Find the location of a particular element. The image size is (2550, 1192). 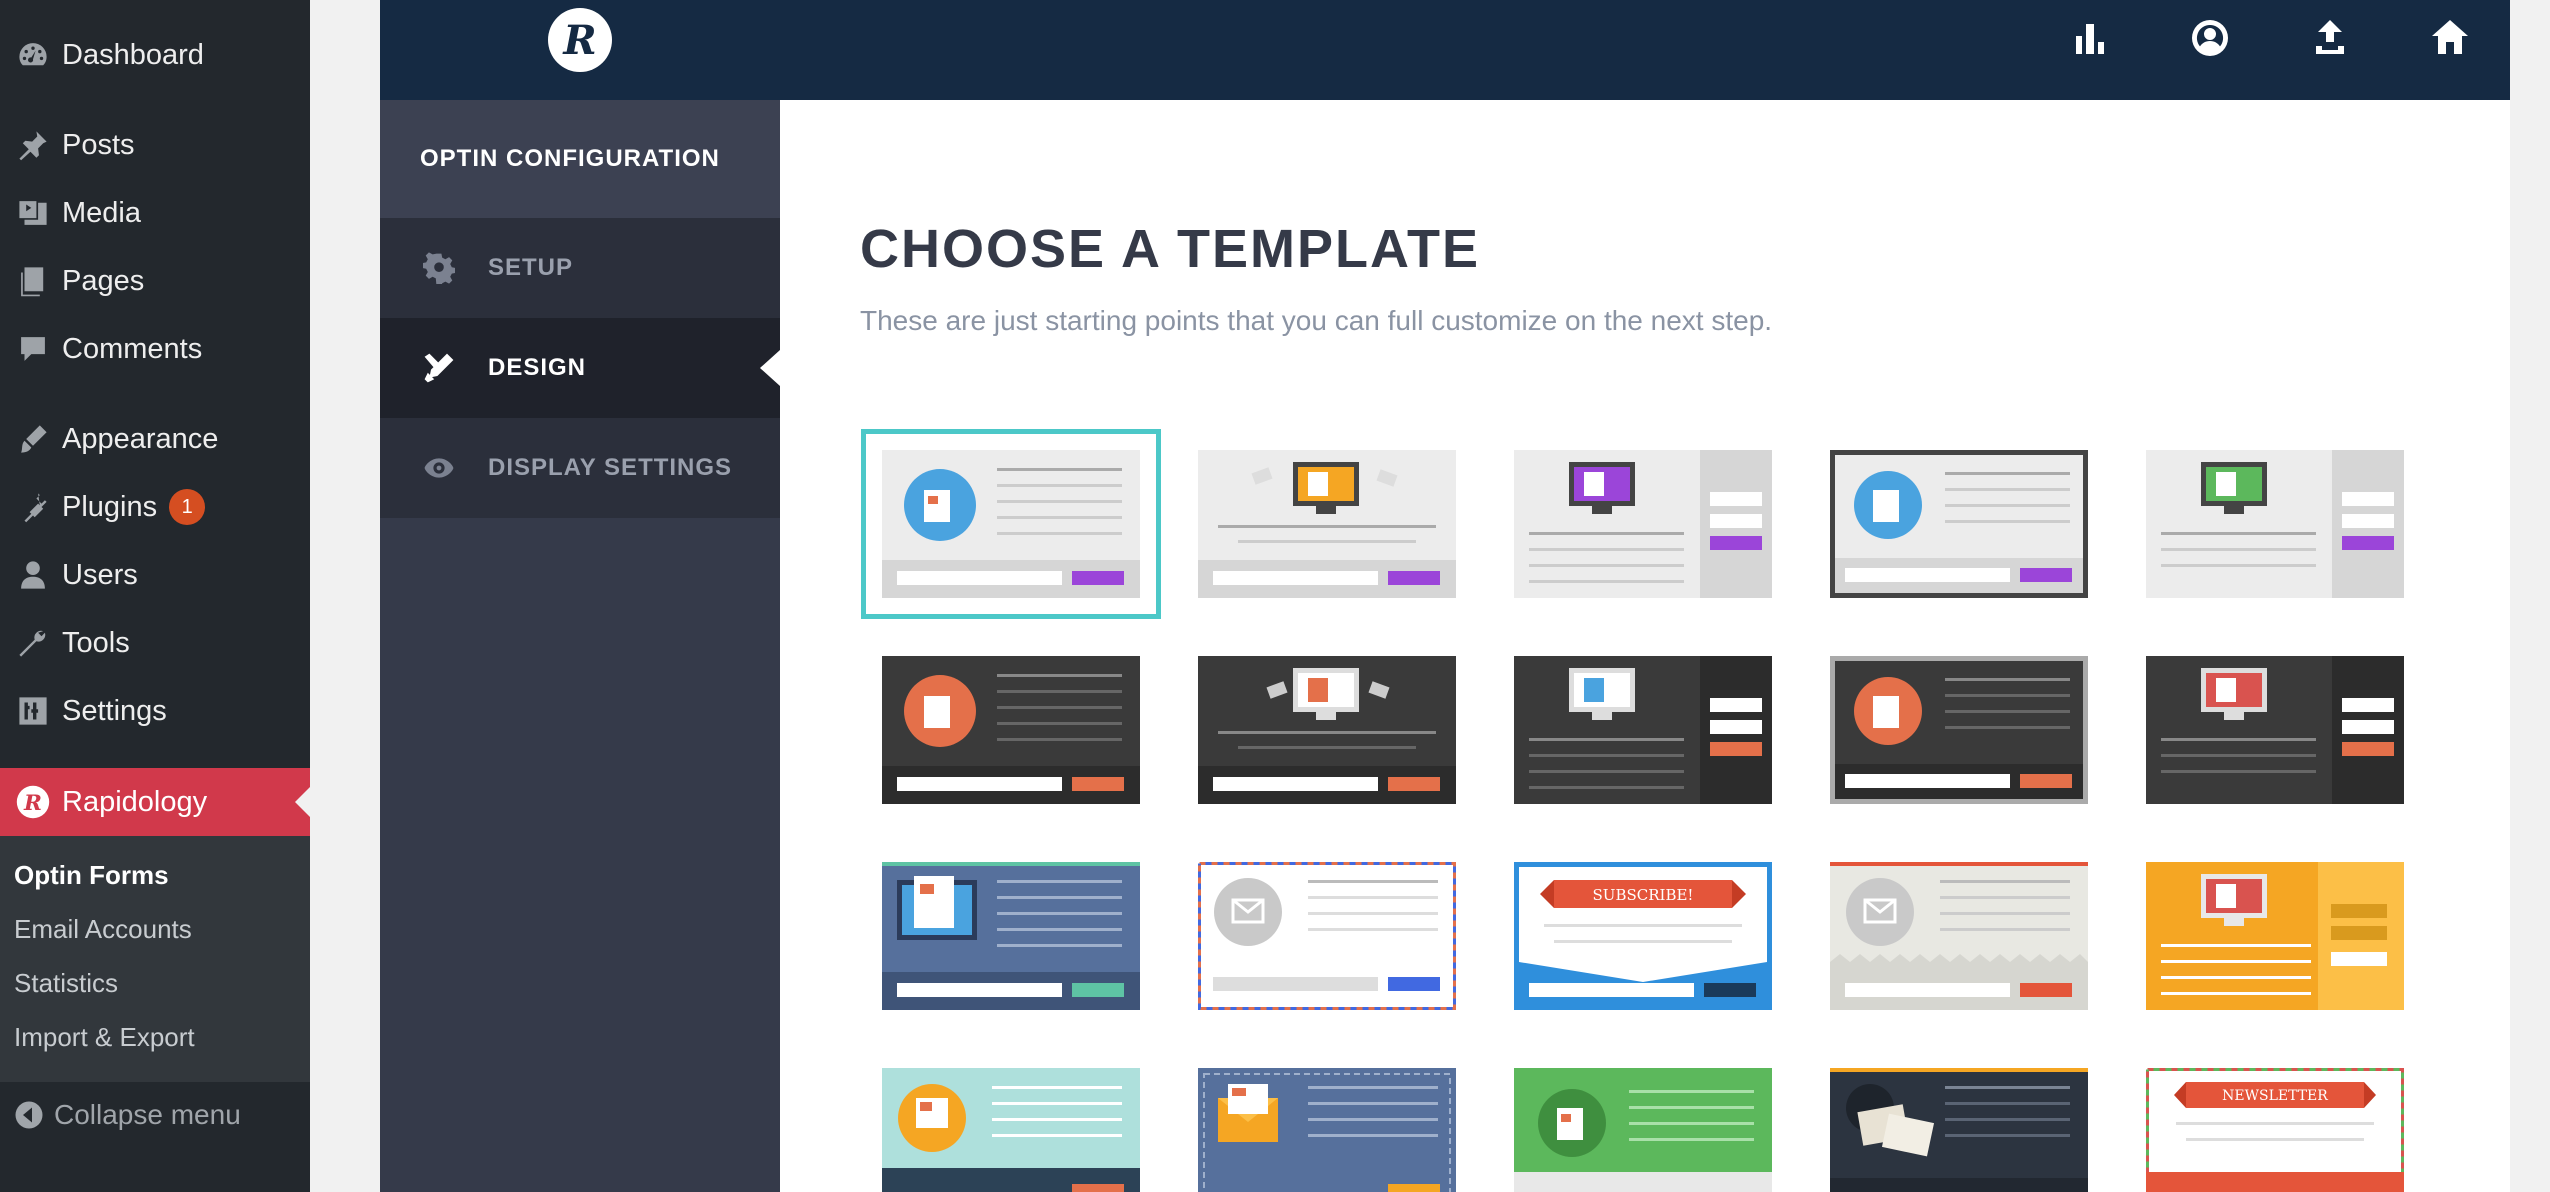

collapse-arrow-icon is located at coordinates (27, 1115).